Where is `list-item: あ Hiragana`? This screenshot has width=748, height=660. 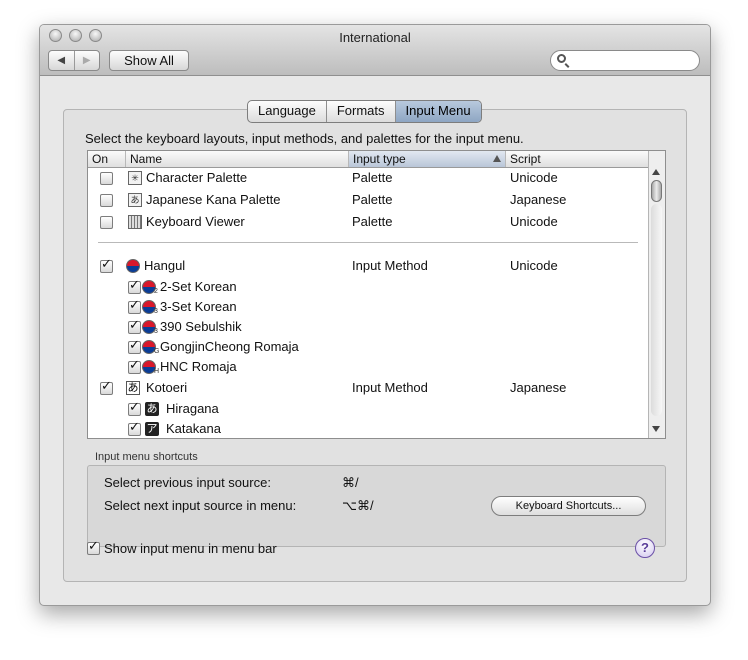 list-item: あ Hiragana is located at coordinates (368, 409).